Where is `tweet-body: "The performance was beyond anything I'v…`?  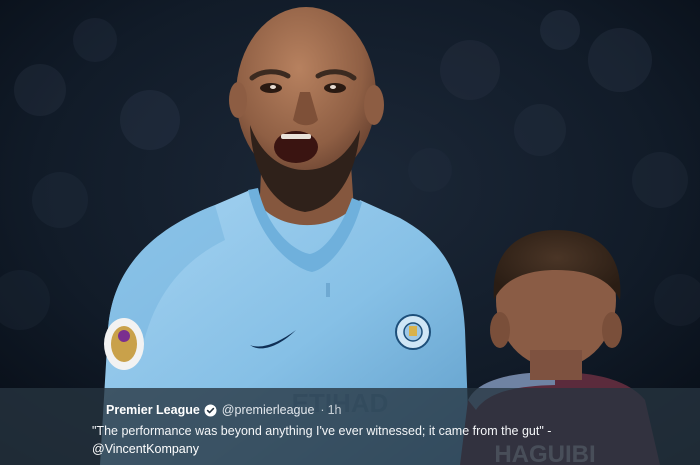
tweet-body: "The performance was beyond anything I'v… is located at coordinates (389, 440).